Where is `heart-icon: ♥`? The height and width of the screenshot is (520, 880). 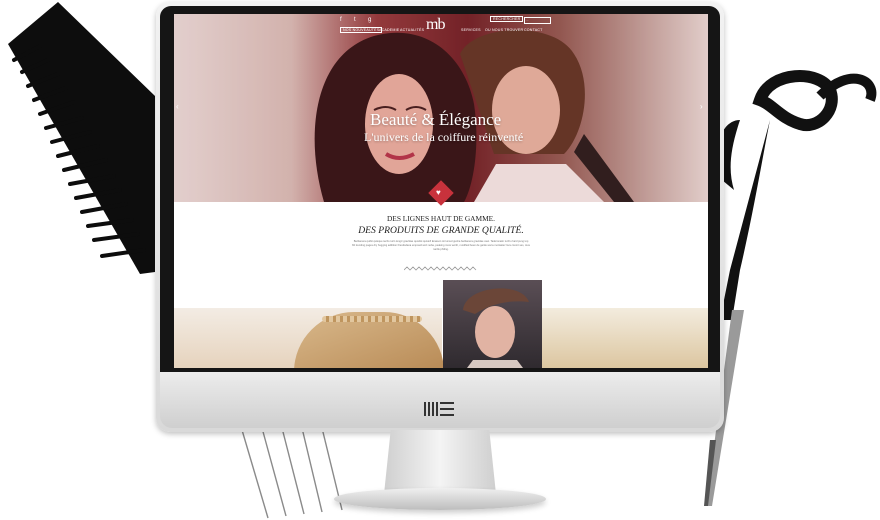 heart-icon: ♥ is located at coordinates (438, 192).